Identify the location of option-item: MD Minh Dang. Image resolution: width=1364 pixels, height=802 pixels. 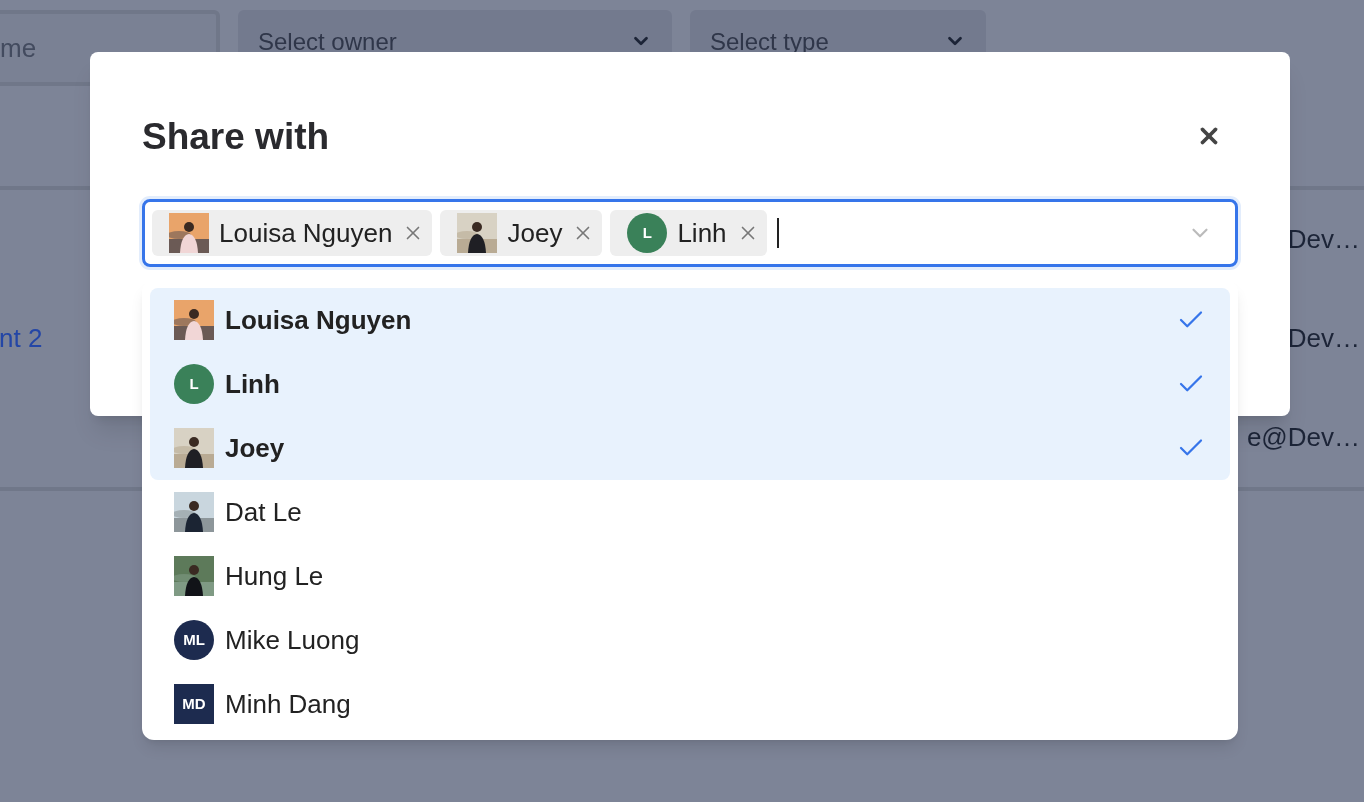
(690, 704).